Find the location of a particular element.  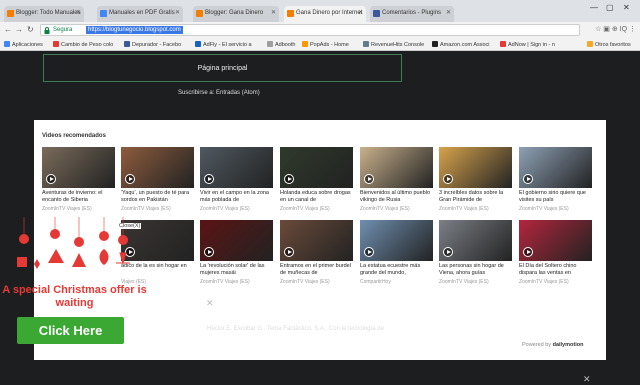

tab-1: Manuales en PDF Gratis ✕ is located at coordinates (140, 14).